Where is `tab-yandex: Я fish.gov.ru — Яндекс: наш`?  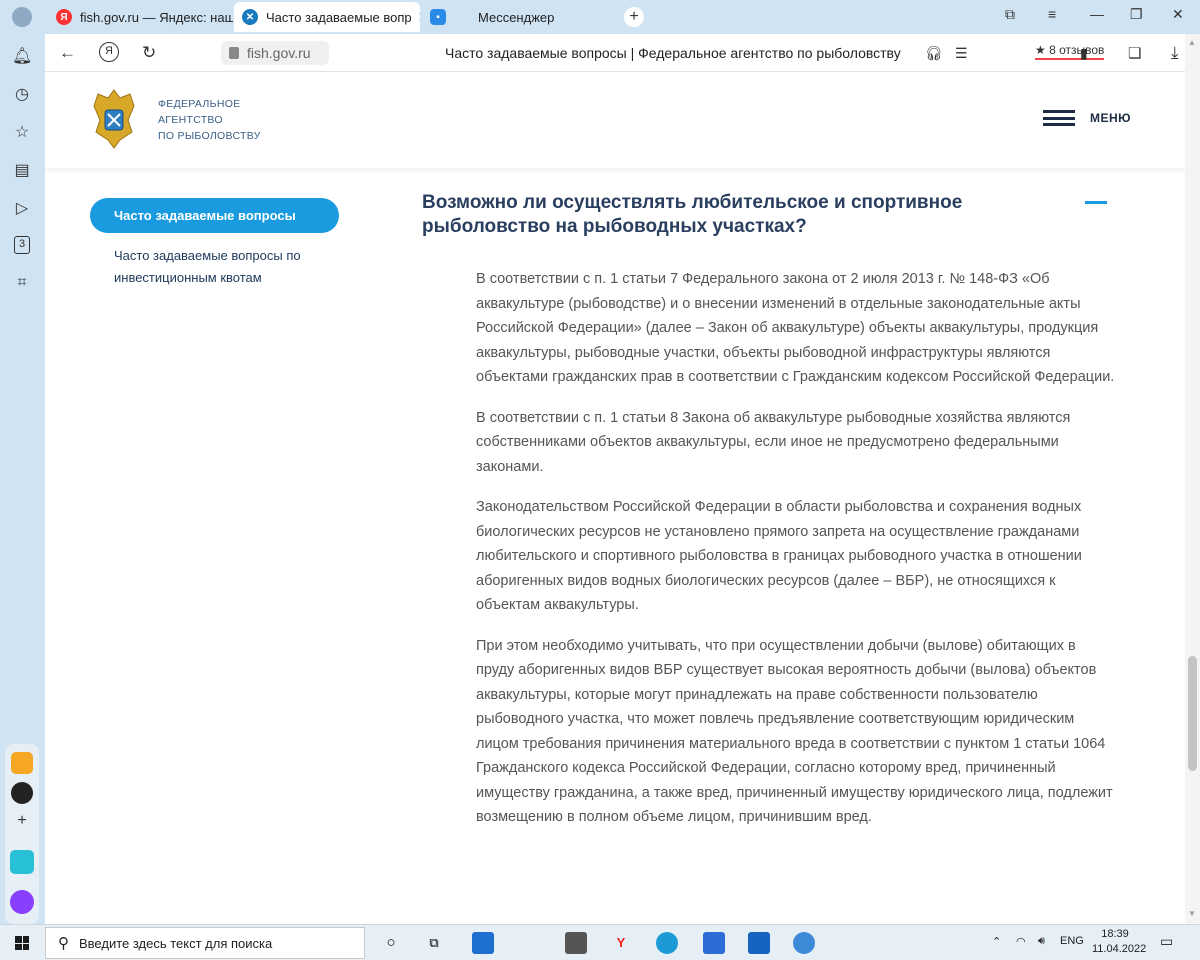 tab-yandex: Я fish.gov.ru — Яндекс: наш is located at coordinates (140, 17).